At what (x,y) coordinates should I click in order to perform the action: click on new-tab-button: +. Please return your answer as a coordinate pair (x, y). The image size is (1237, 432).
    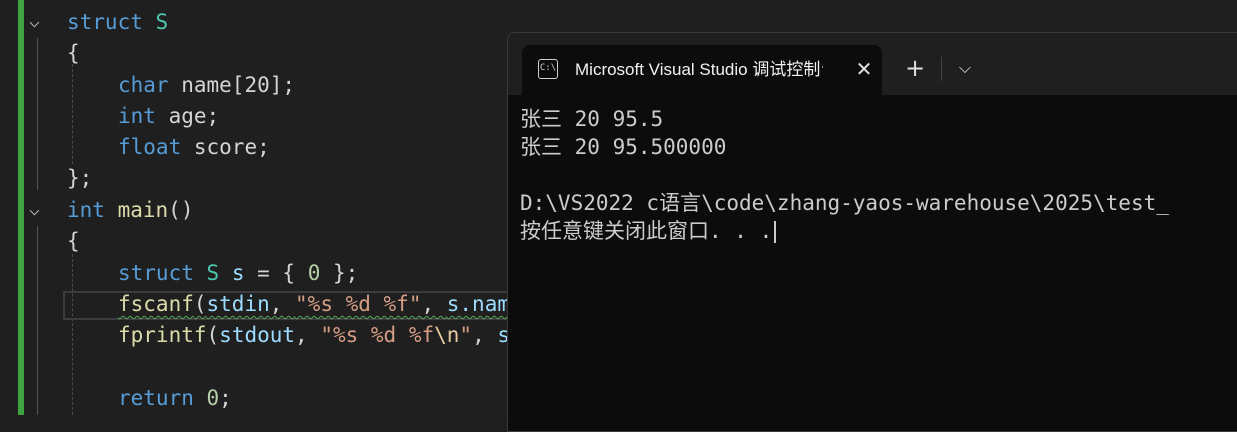
    Looking at the image, I should click on (915, 68).